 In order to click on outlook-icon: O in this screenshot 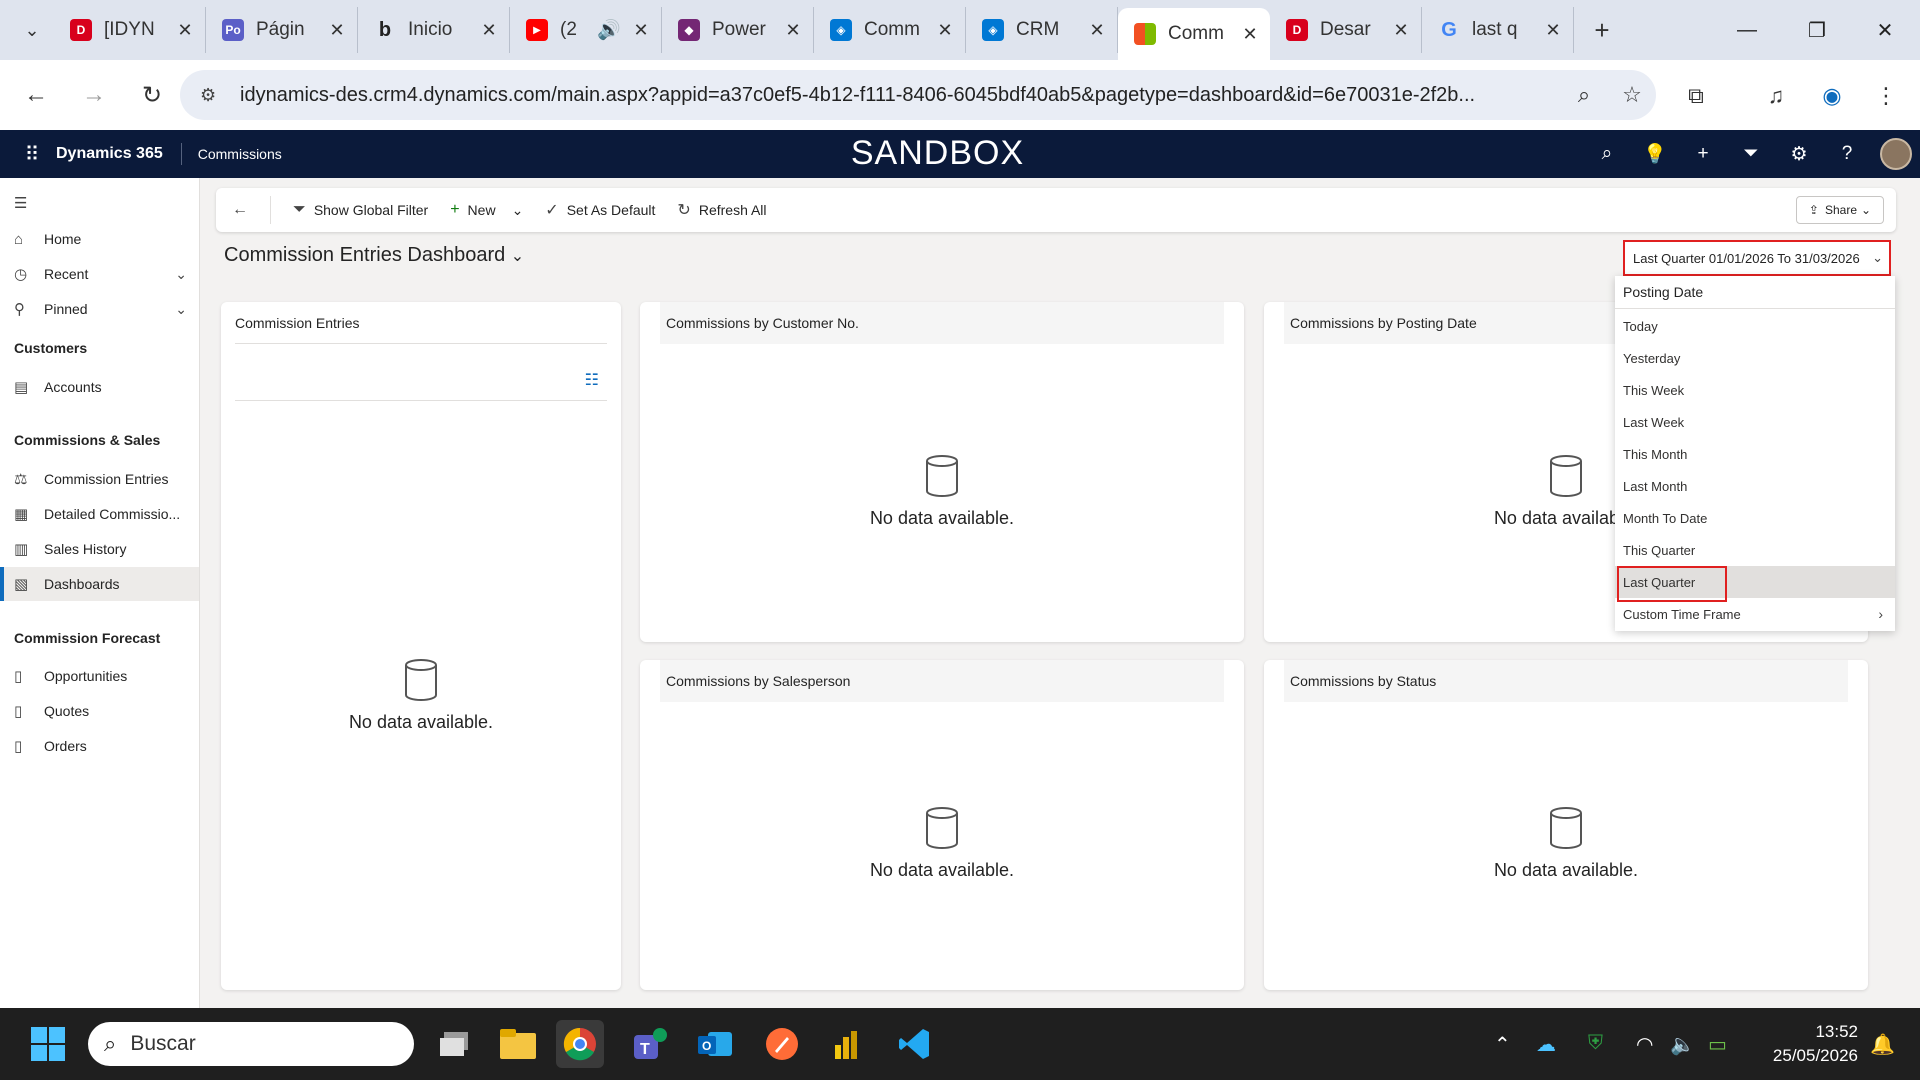, I will do `click(716, 1044)`.